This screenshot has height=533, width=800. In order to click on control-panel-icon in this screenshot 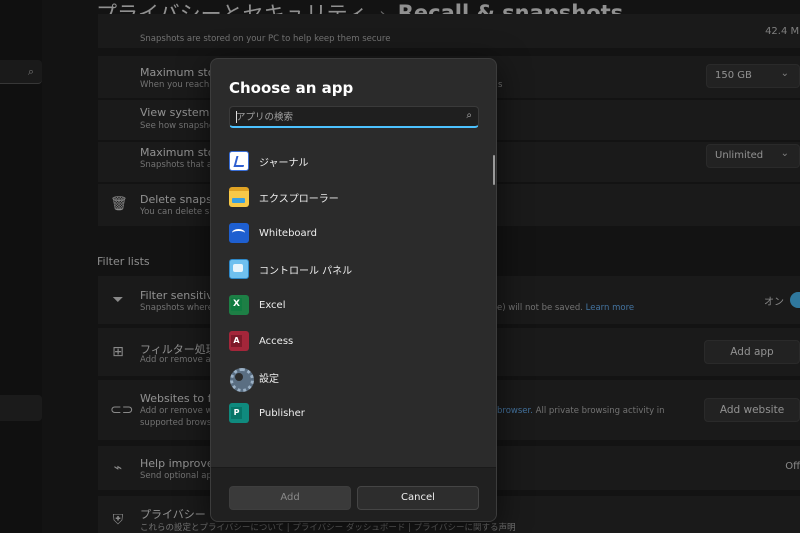, I will do `click(239, 269)`.